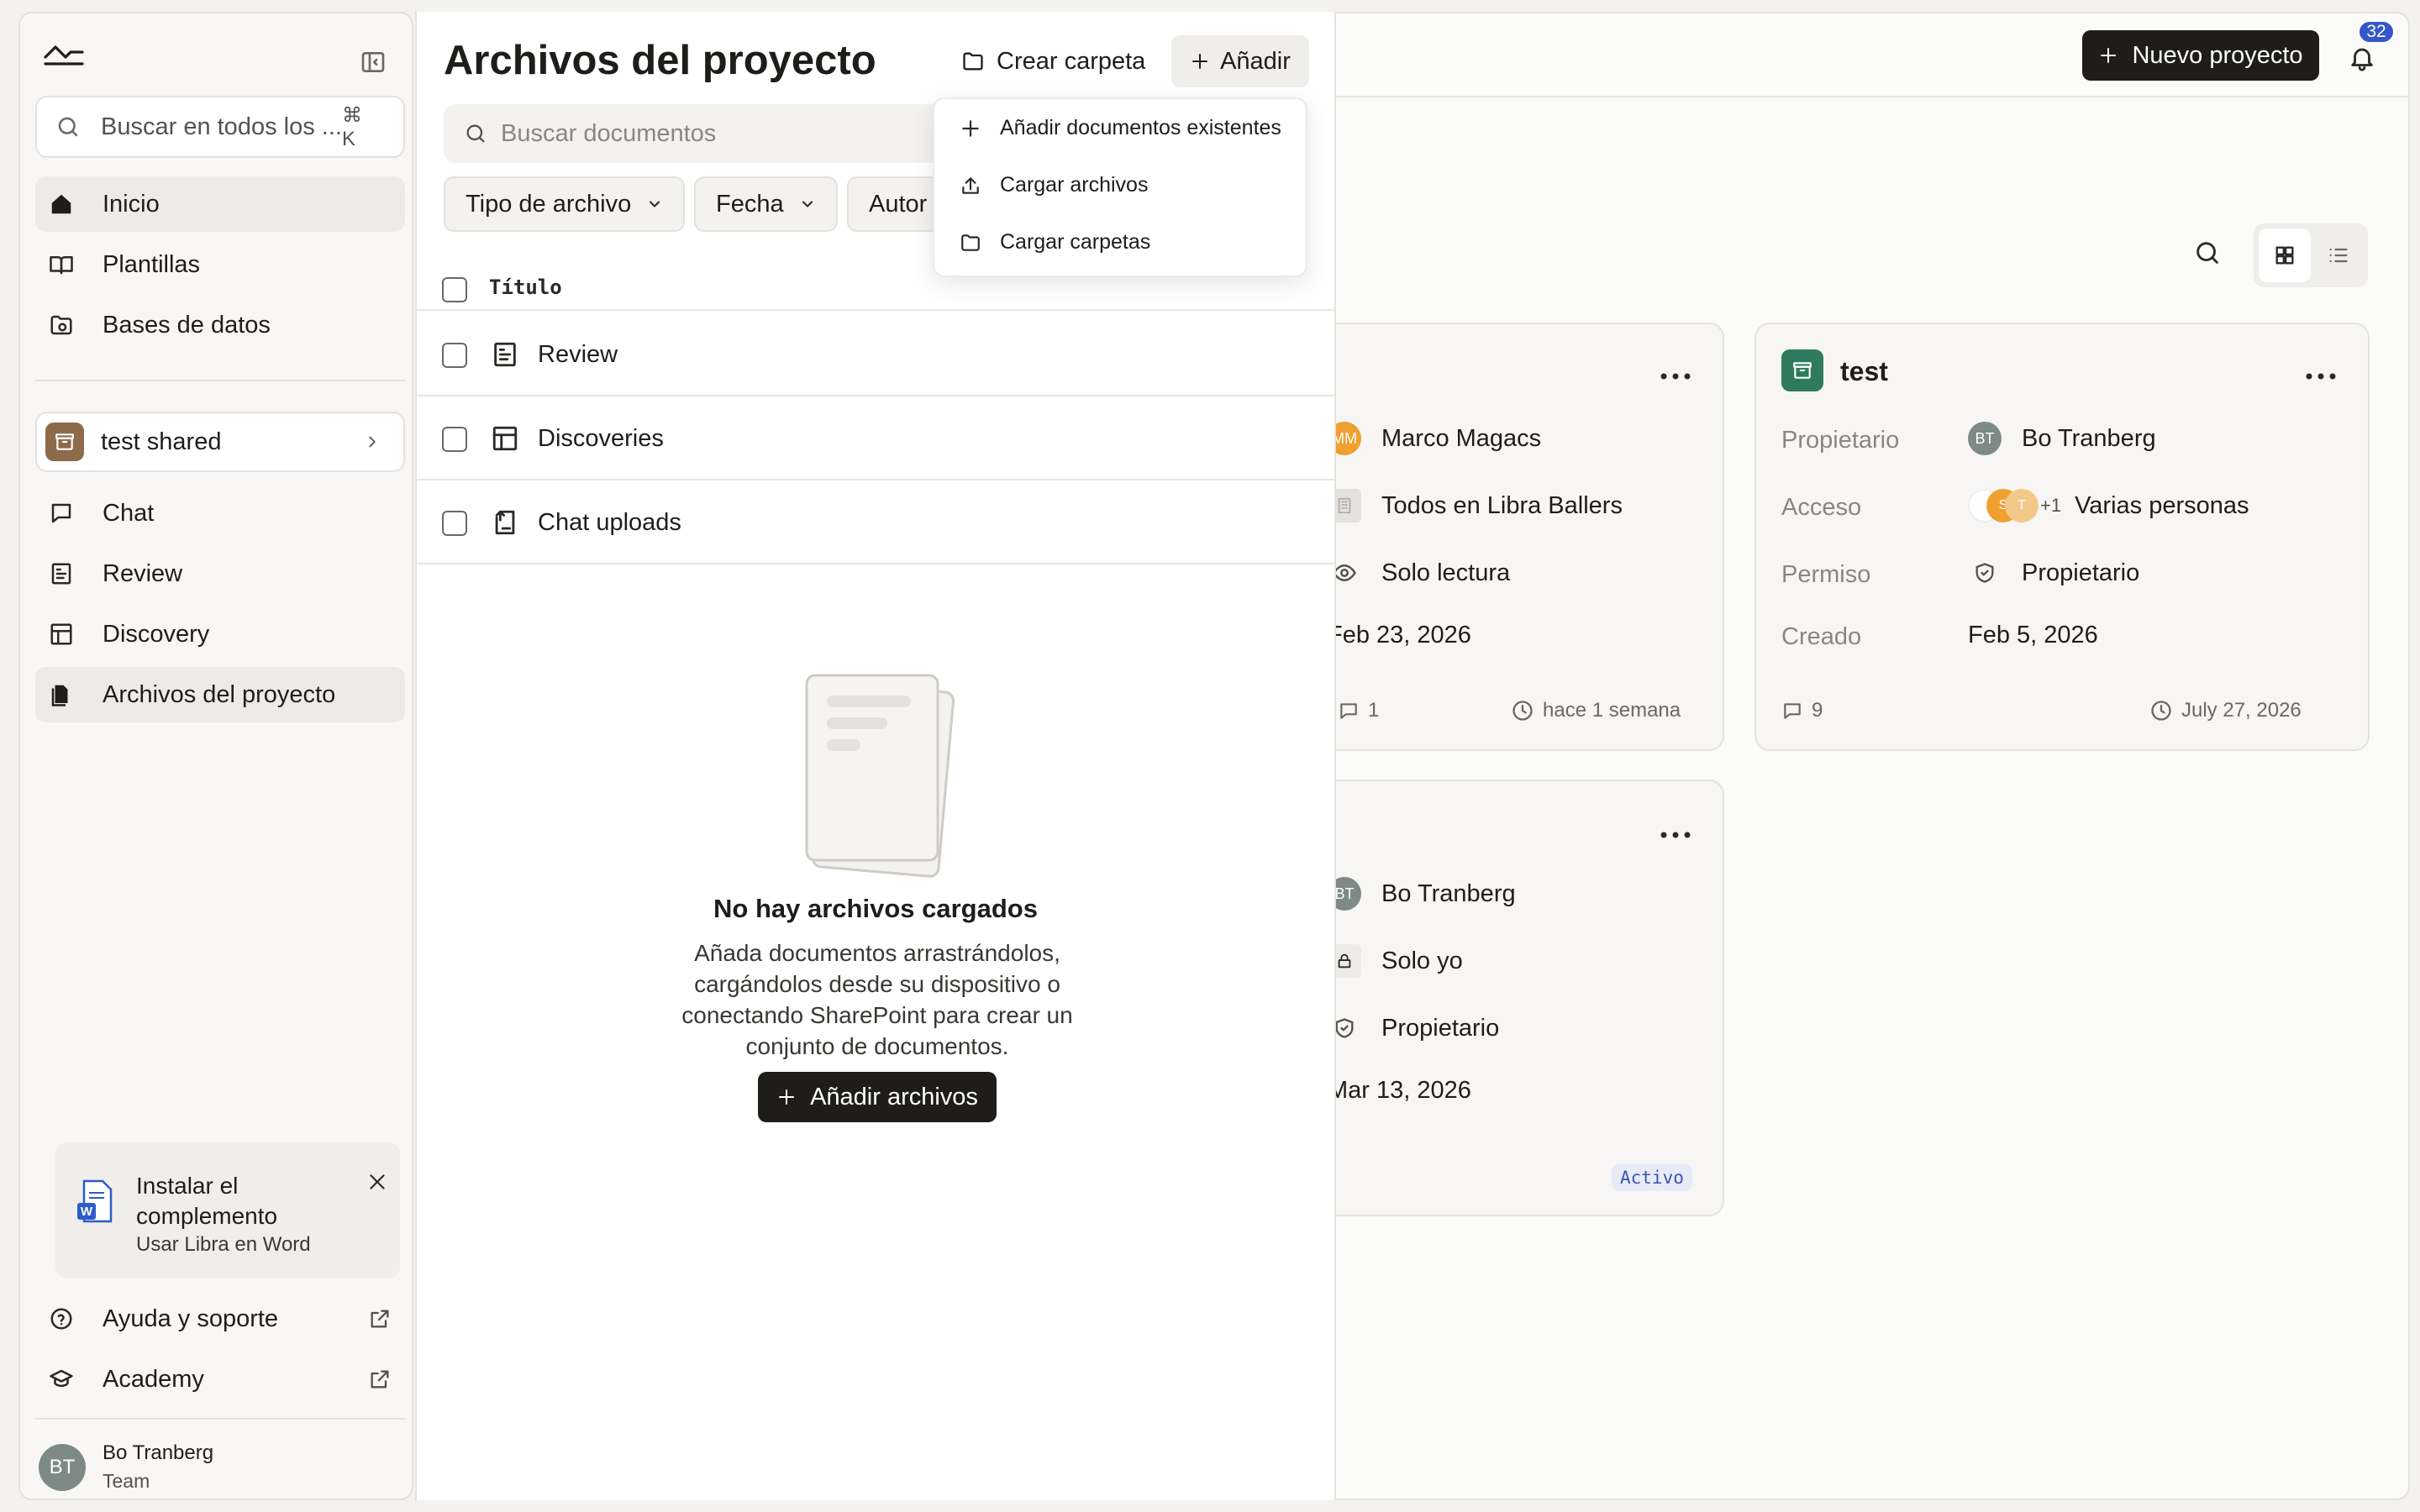 The image size is (2420, 1512). What do you see at coordinates (220, 694) in the screenshot?
I see `sidebar-item-archivos-del-proyecto: Archivos del proyecto` at bounding box center [220, 694].